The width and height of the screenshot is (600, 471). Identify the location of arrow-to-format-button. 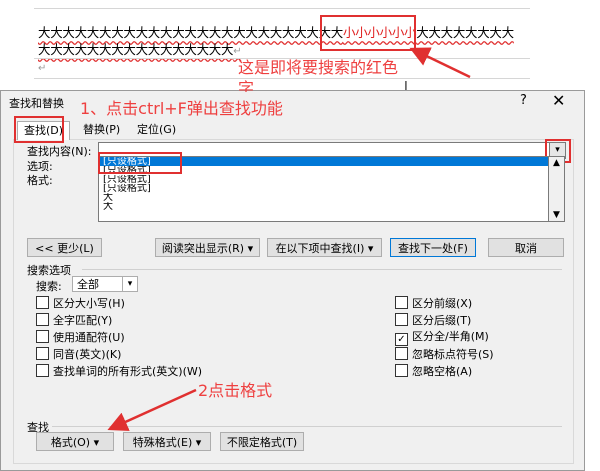
(152, 409).